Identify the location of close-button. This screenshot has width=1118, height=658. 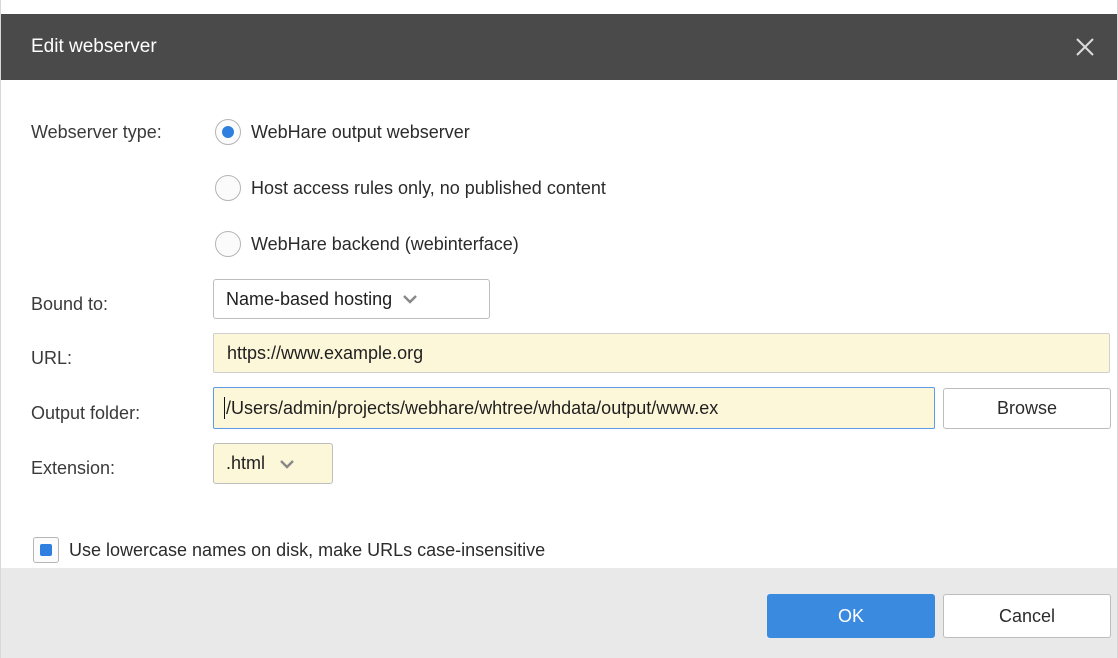
(1085, 47).